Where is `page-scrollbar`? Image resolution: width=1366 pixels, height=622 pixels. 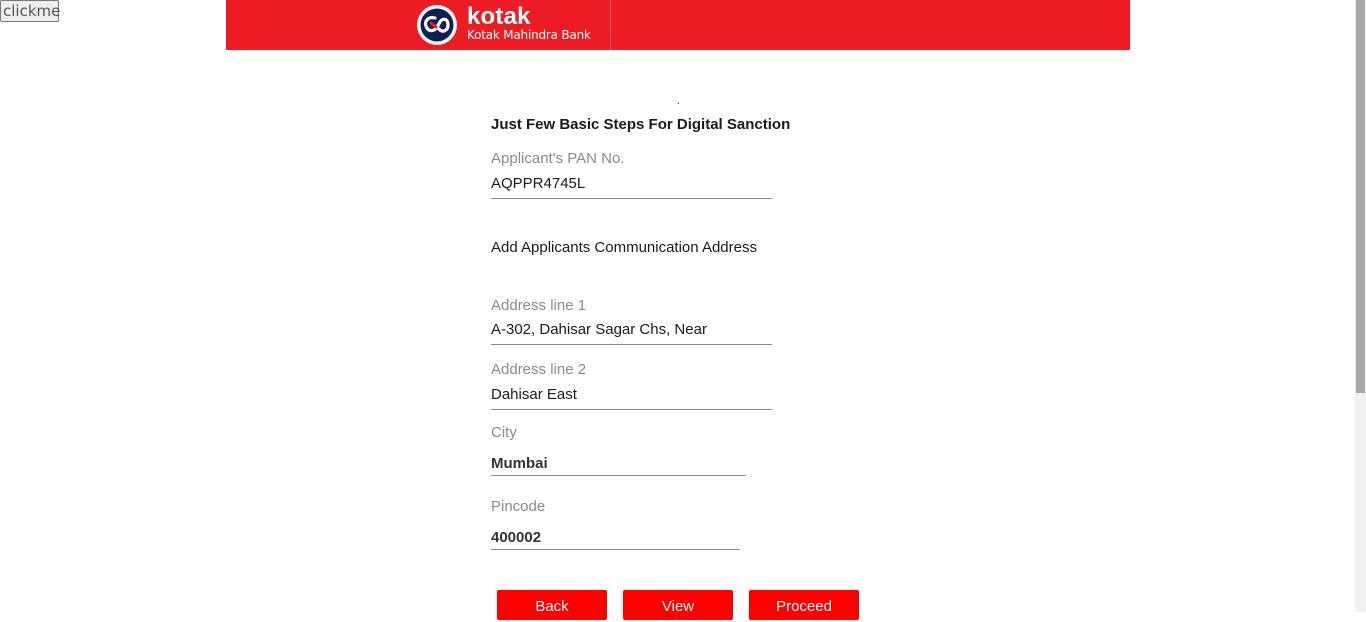
page-scrollbar is located at coordinates (1360, 306).